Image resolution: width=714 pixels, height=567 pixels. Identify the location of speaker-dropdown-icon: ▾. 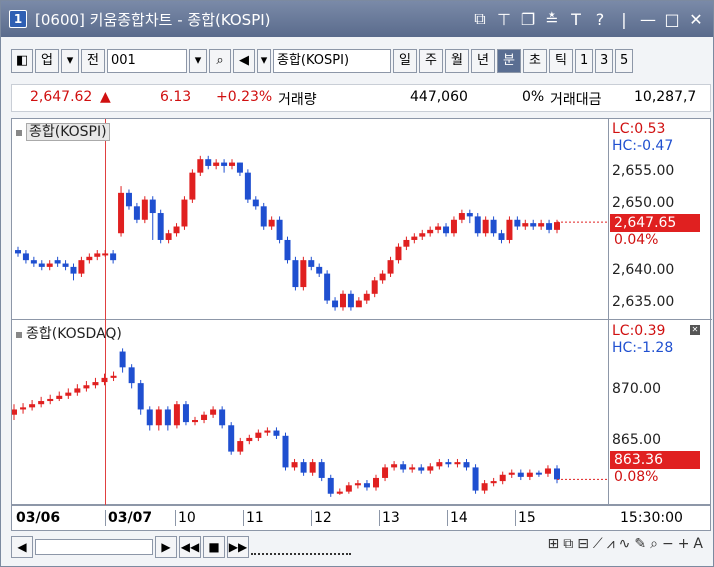
(264, 61).